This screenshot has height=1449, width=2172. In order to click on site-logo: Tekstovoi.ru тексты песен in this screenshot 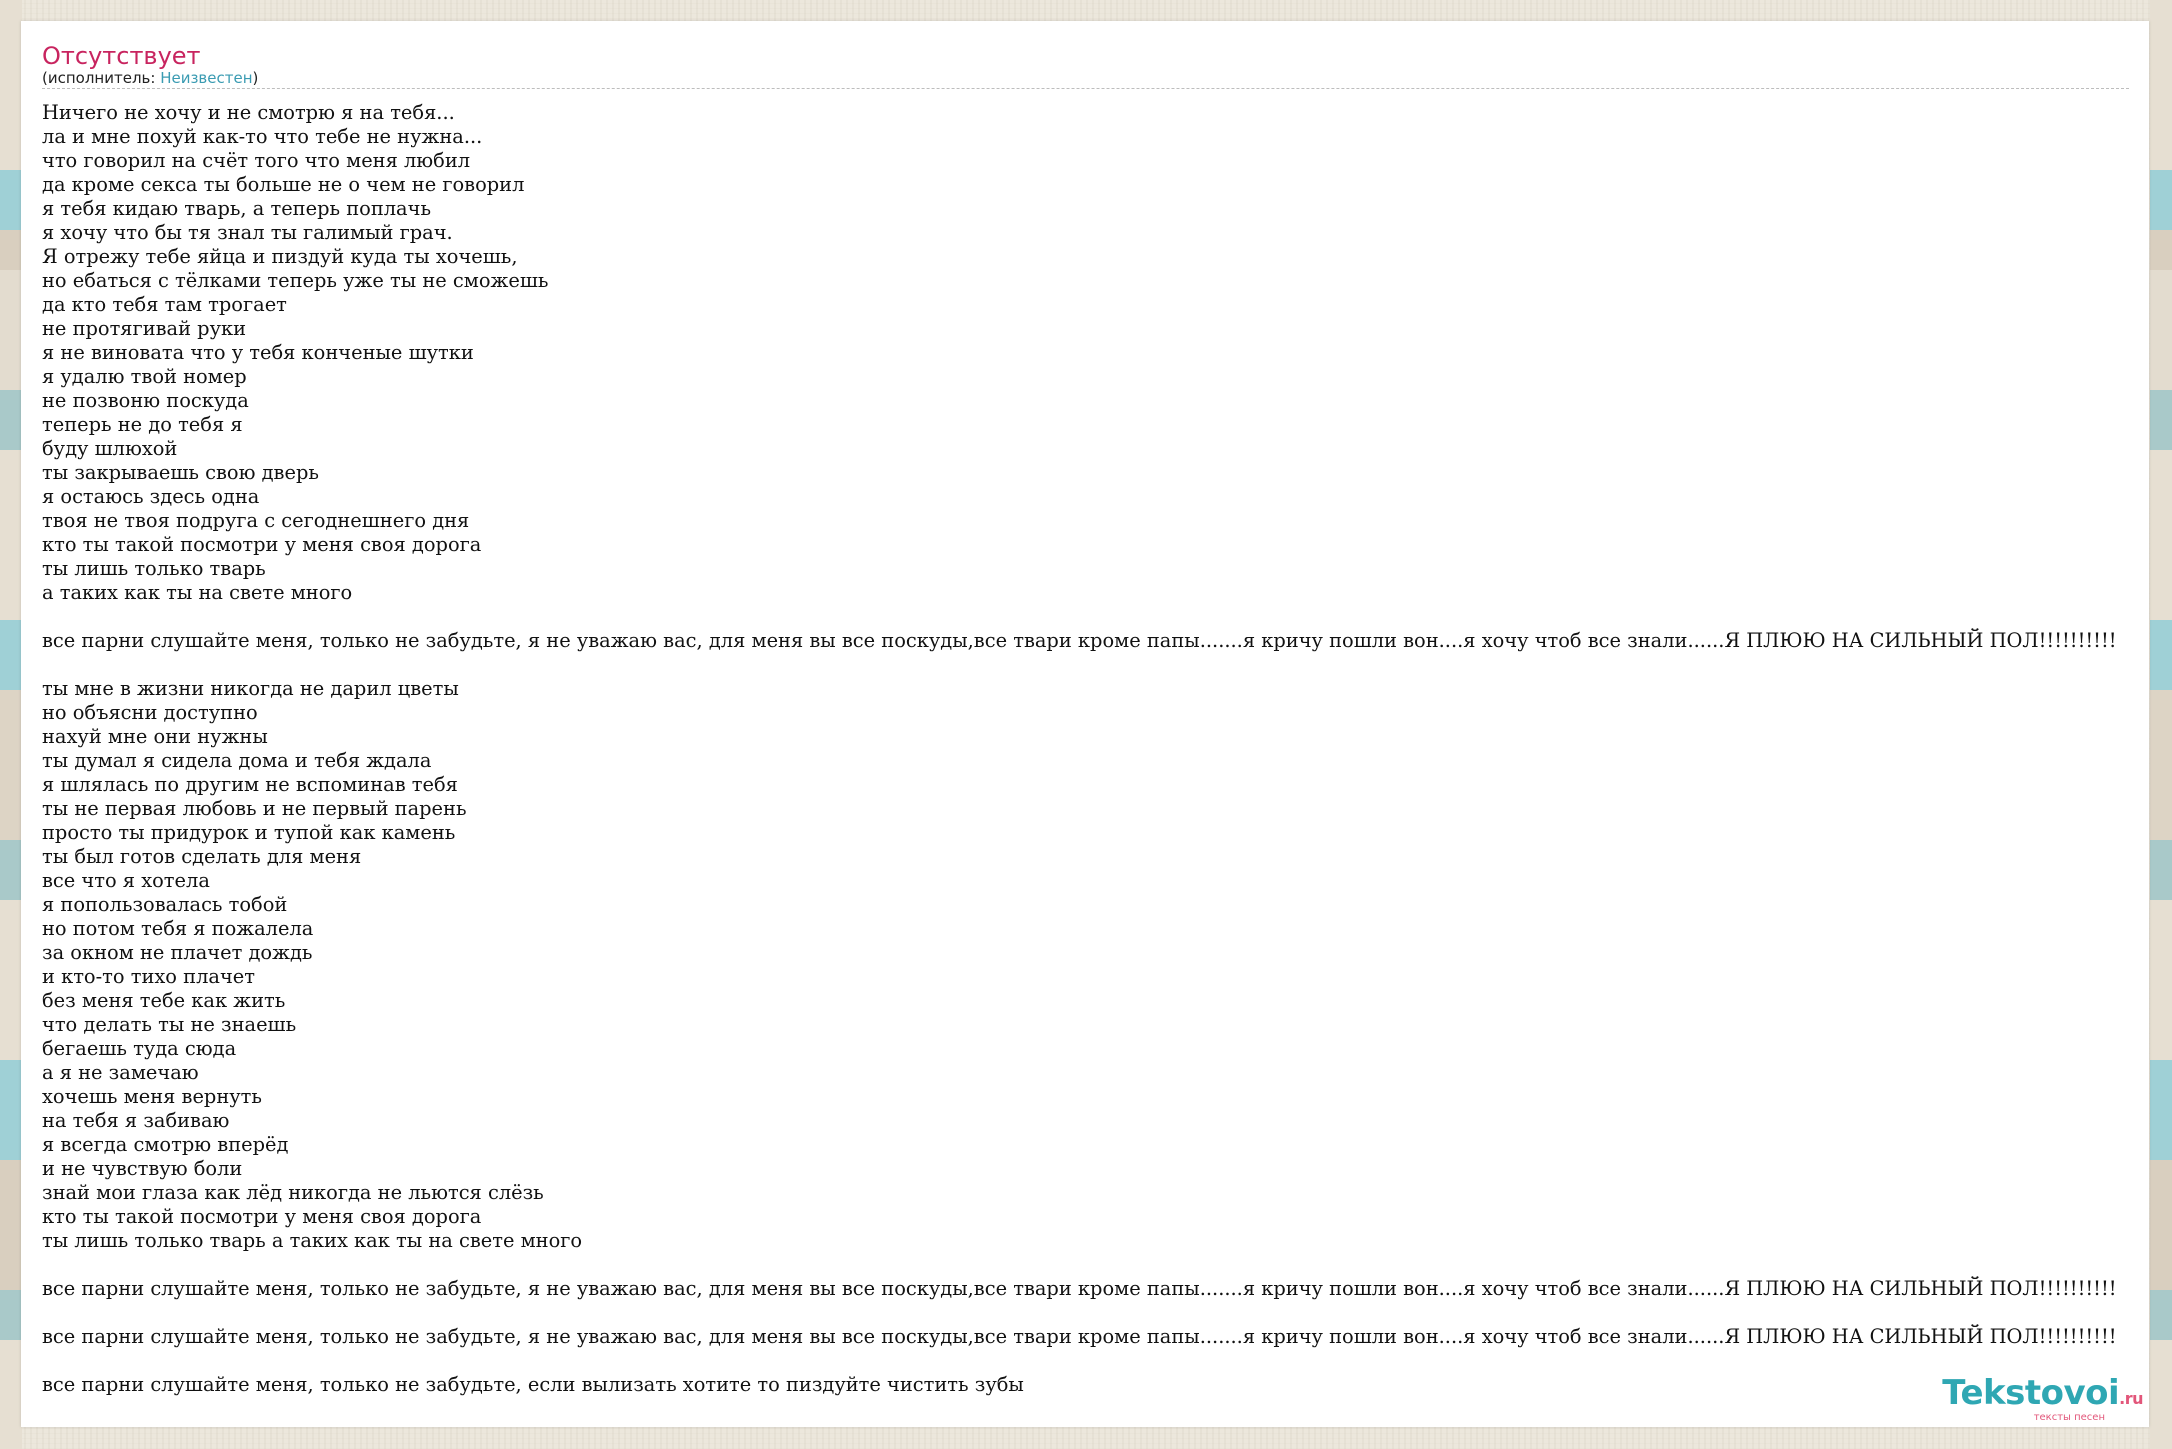, I will do `click(2042, 1399)`.